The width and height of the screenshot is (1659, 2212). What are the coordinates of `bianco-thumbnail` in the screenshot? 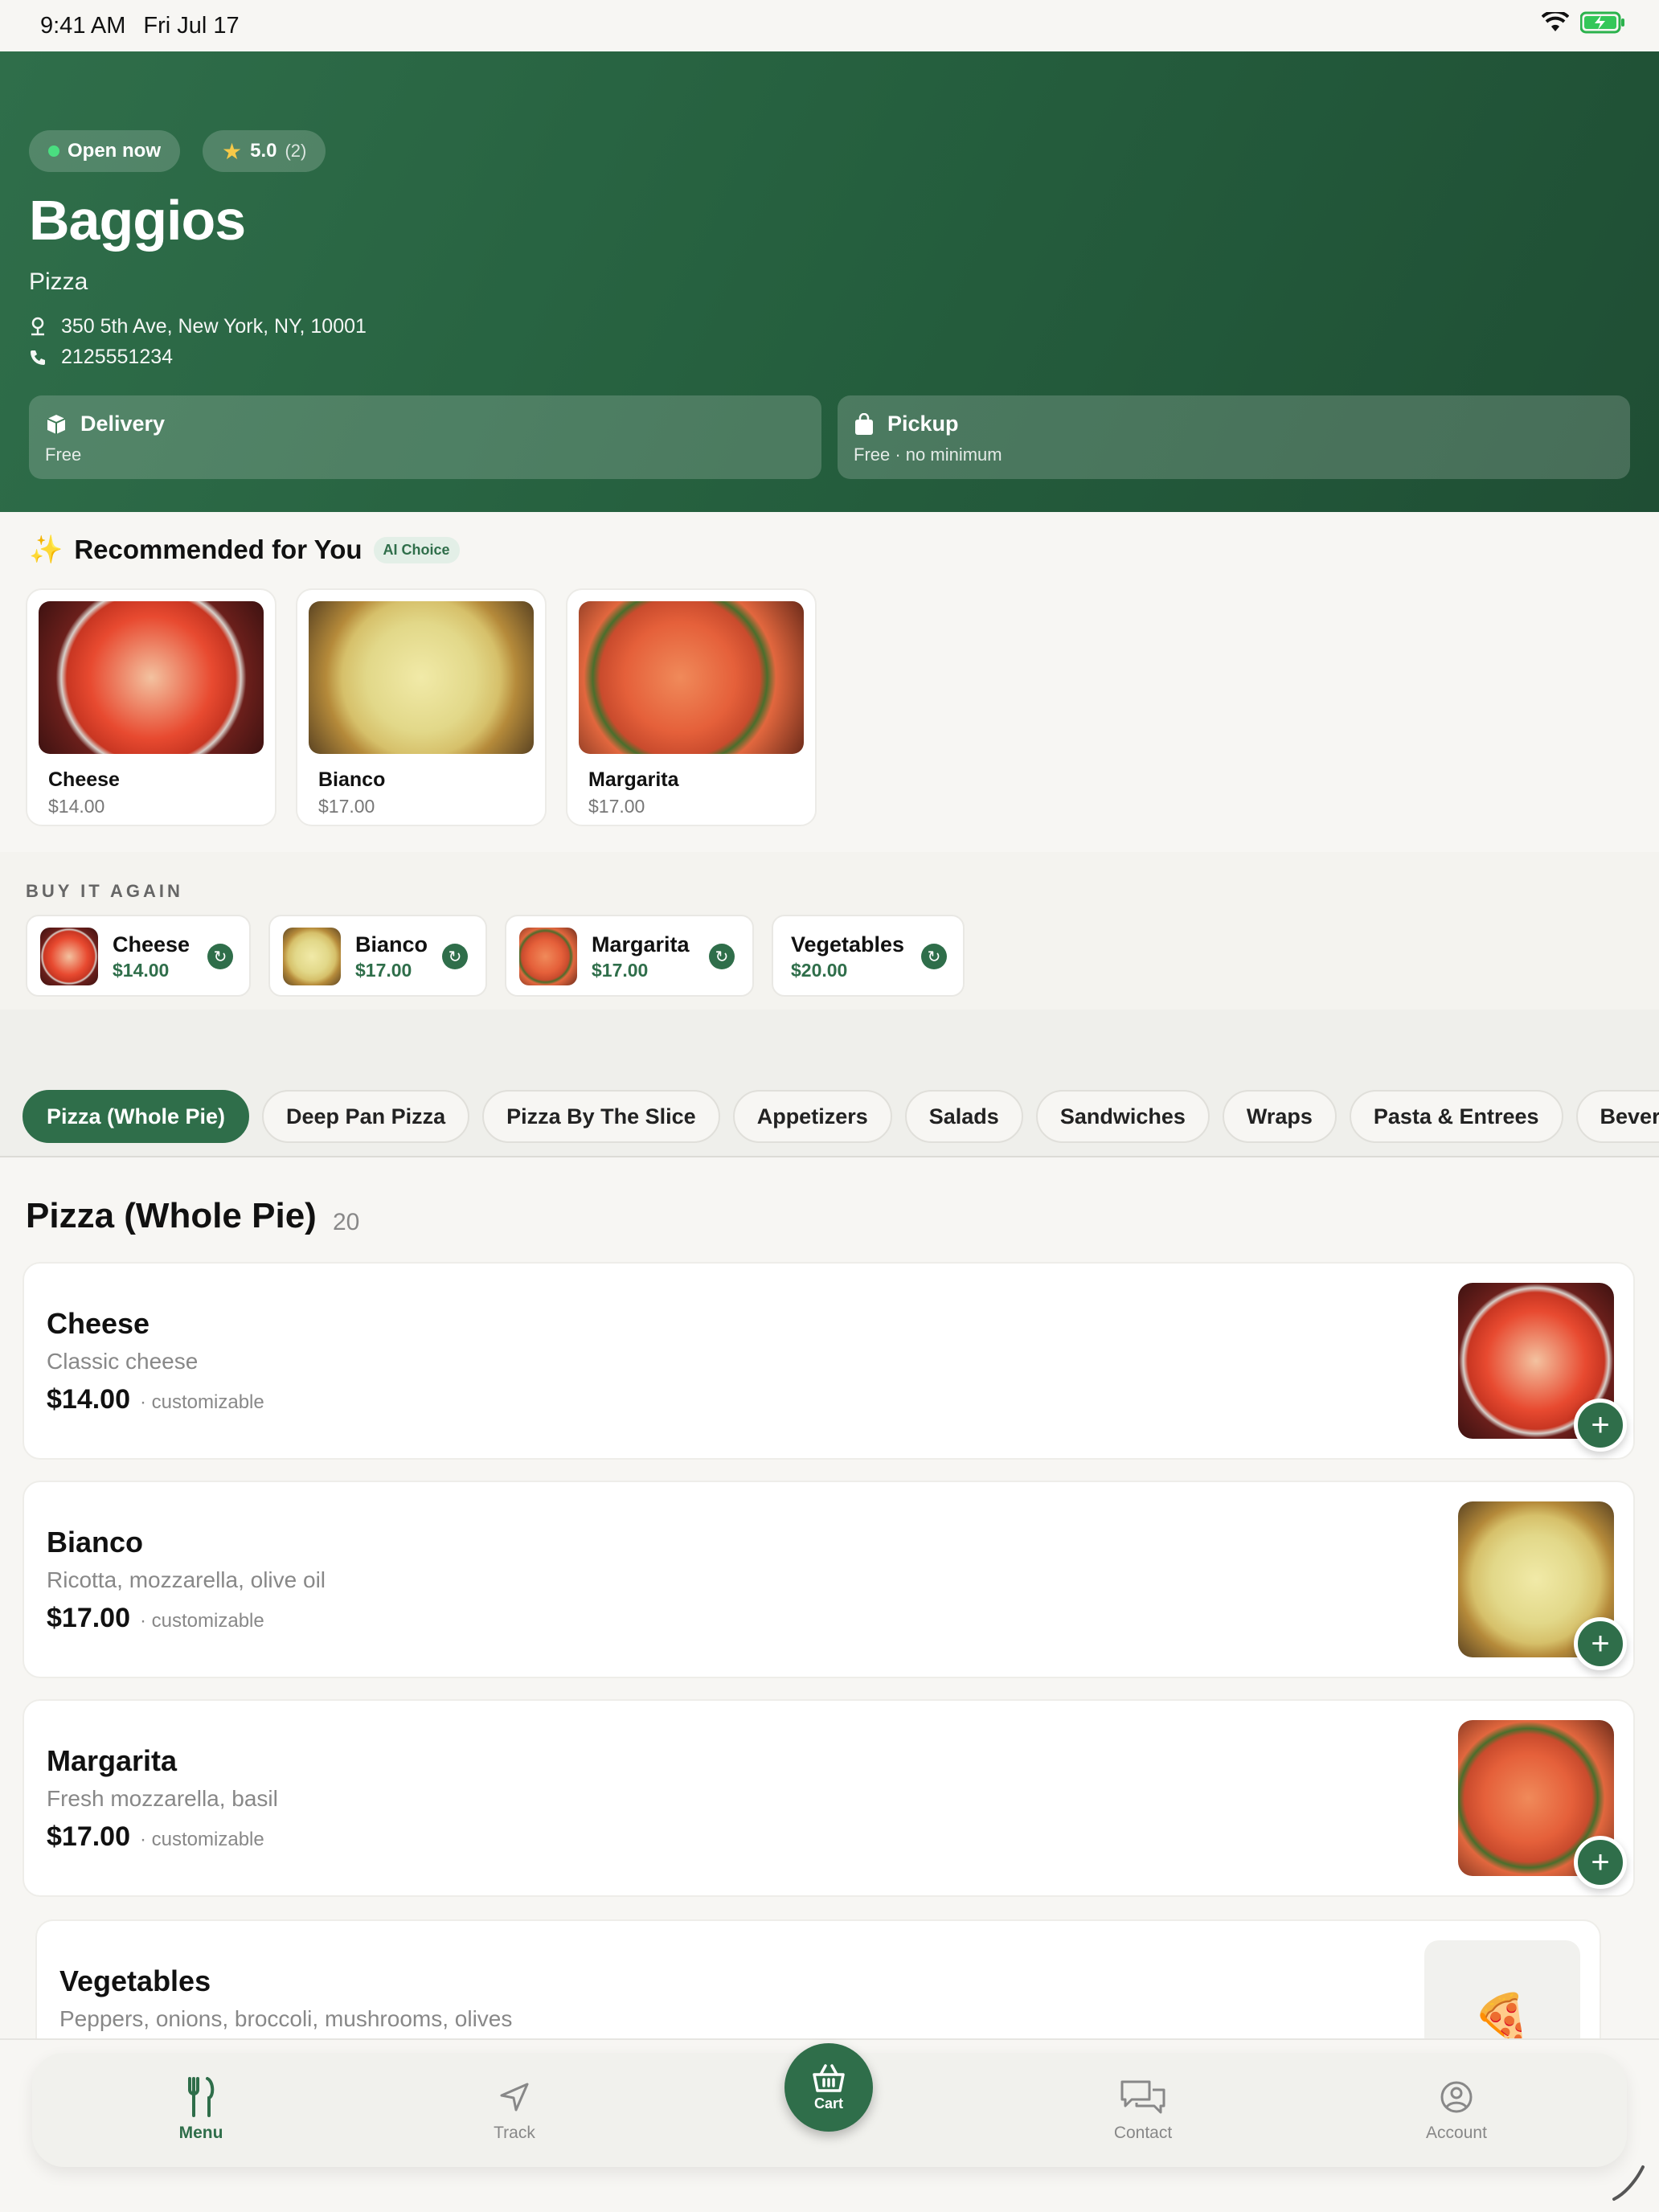 It's located at (312, 956).